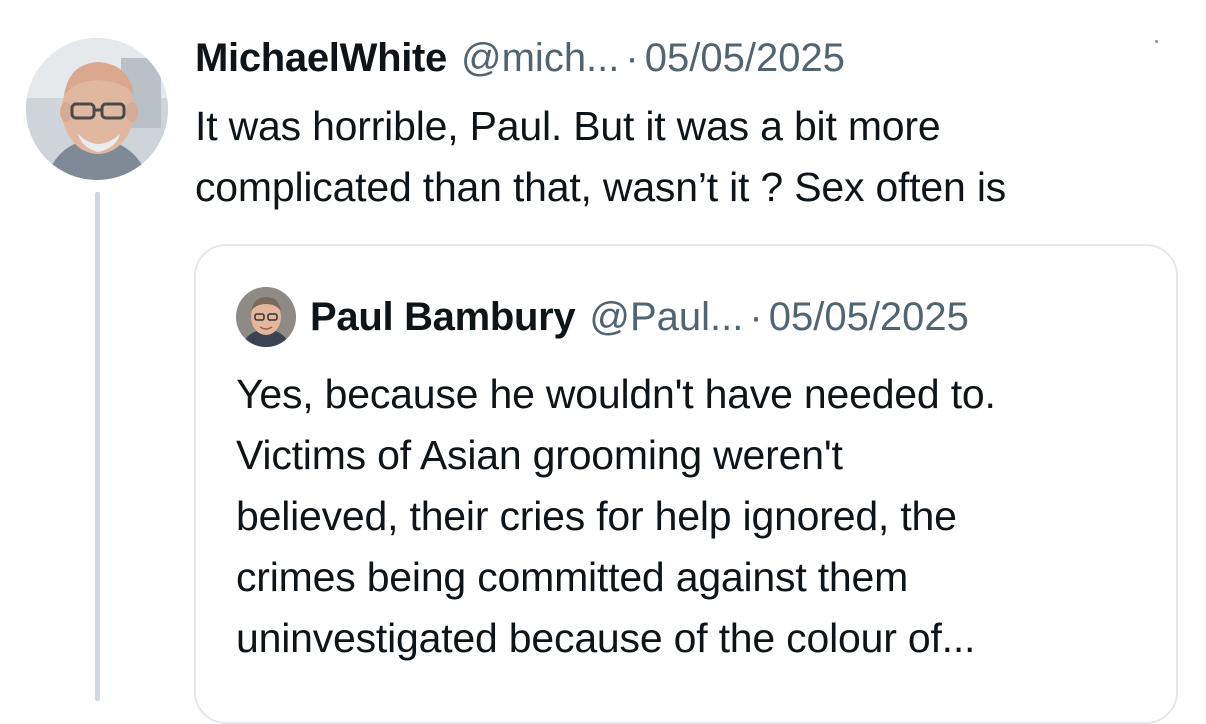 The width and height of the screenshot is (1206, 724). I want to click on quoted-author-name: Paul Bambury, so click(443, 317).